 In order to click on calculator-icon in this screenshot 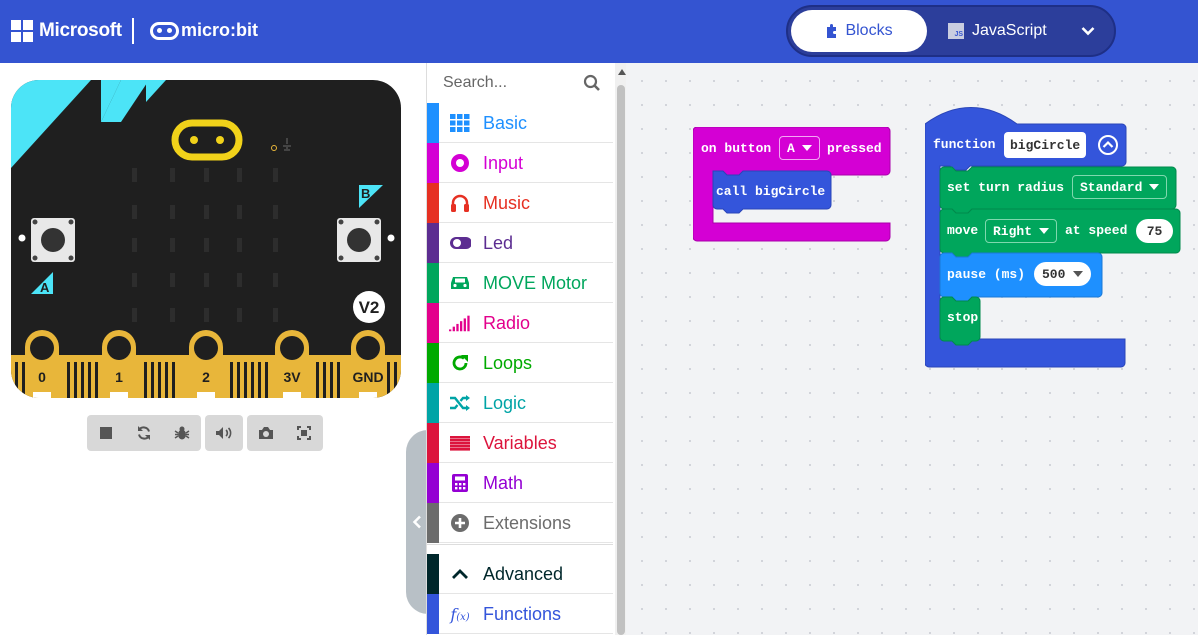, I will do `click(460, 483)`.